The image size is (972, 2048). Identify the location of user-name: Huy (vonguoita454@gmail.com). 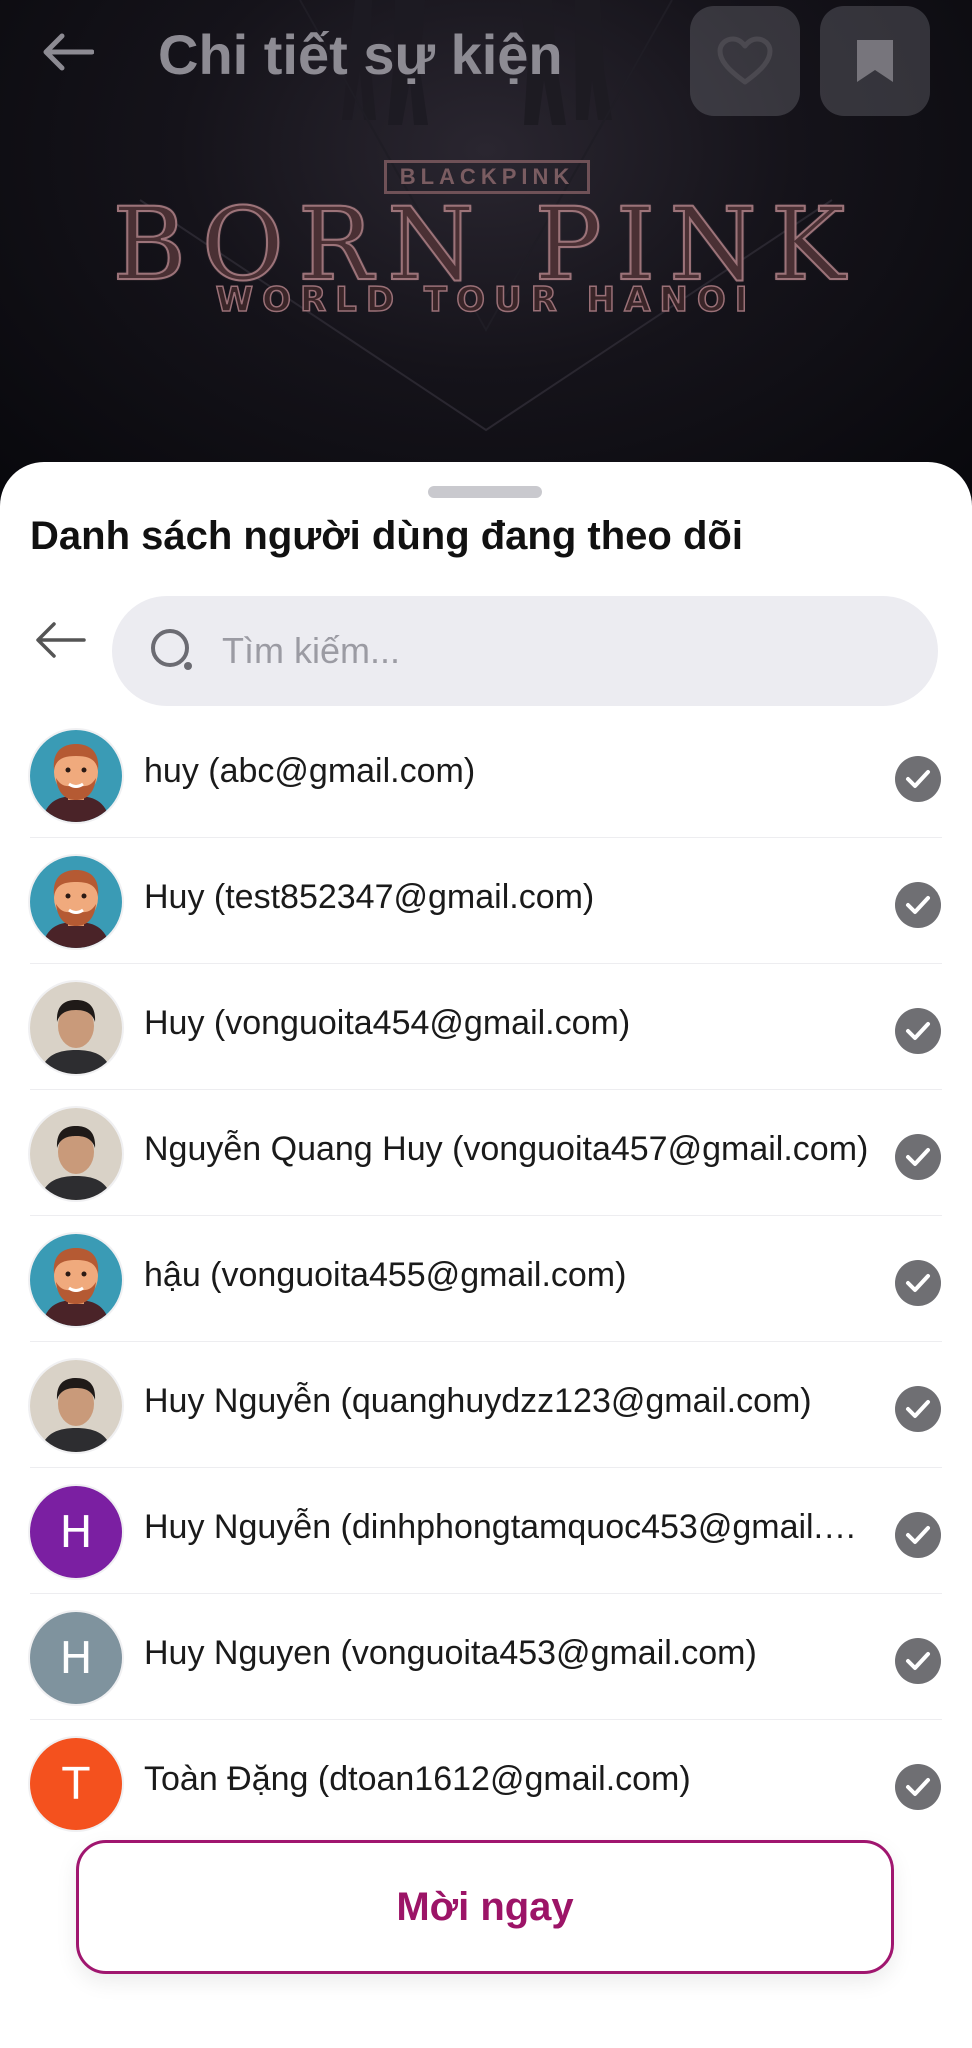
(387, 1023).